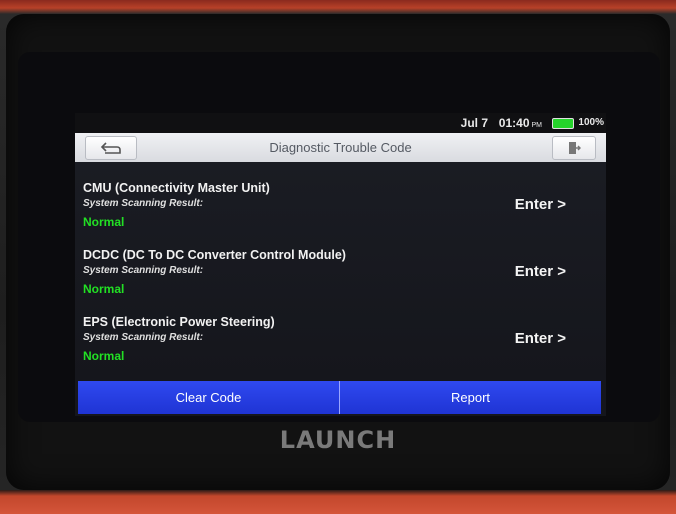 Image resolution: width=676 pixels, height=514 pixels. I want to click on page-title: Diagnostic Trouble Code, so click(340, 147).